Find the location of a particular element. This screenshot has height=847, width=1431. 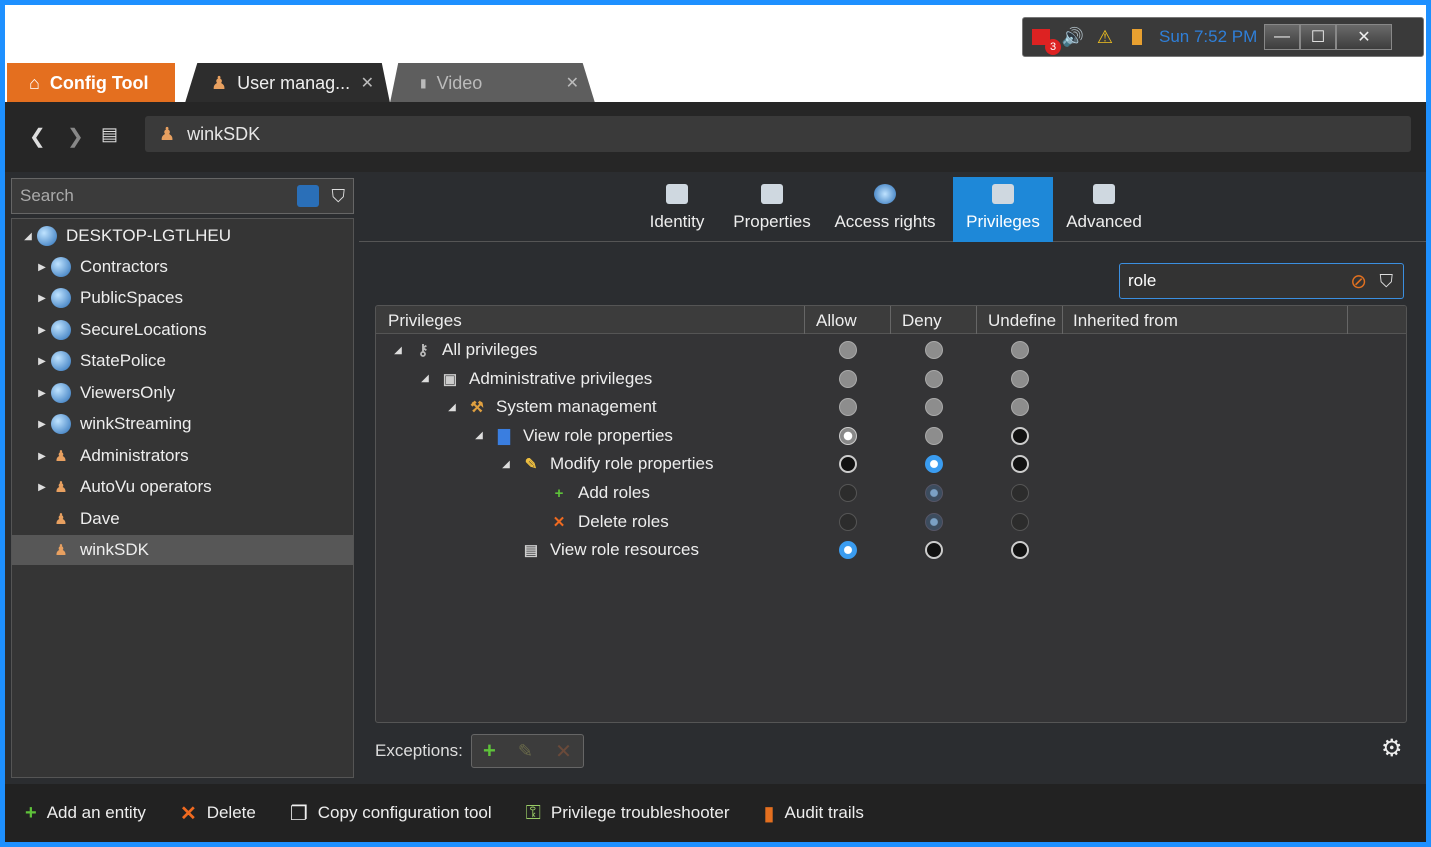

notification-icon: 3 is located at coordinates (1044, 39).